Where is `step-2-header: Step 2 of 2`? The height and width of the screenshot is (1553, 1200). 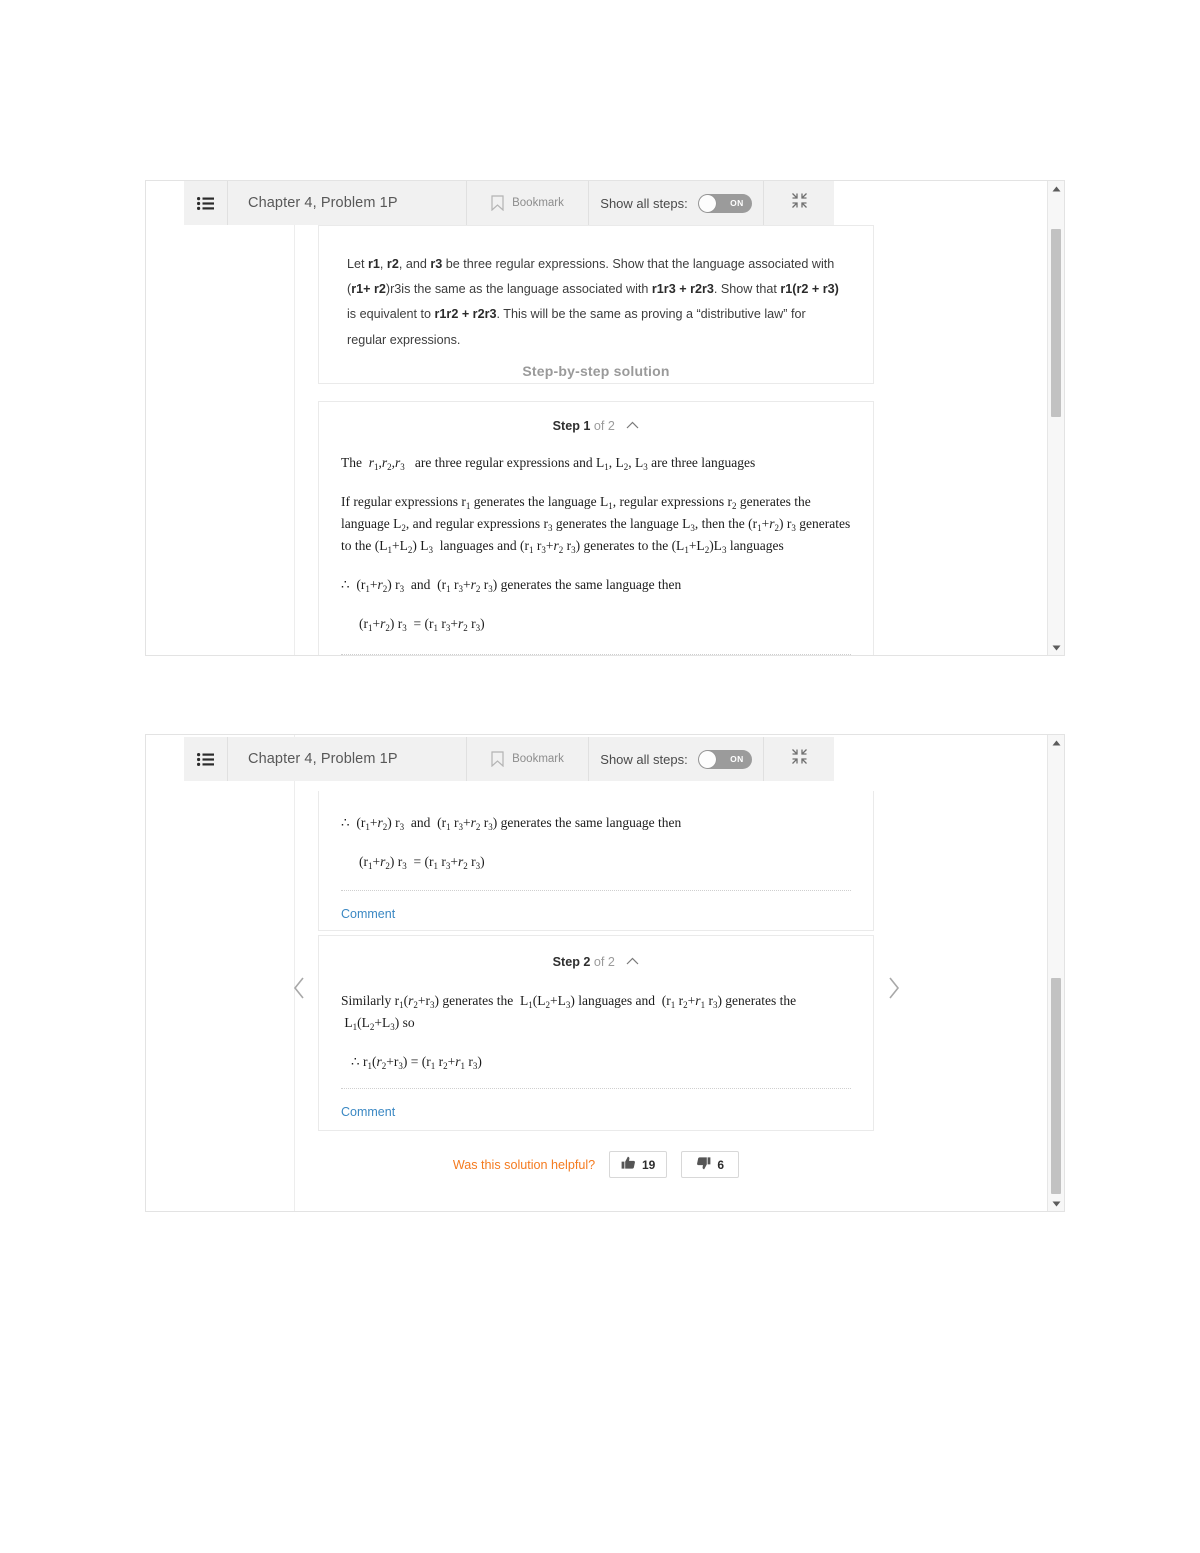 step-2-header: Step 2 of 2 is located at coordinates (596, 956).